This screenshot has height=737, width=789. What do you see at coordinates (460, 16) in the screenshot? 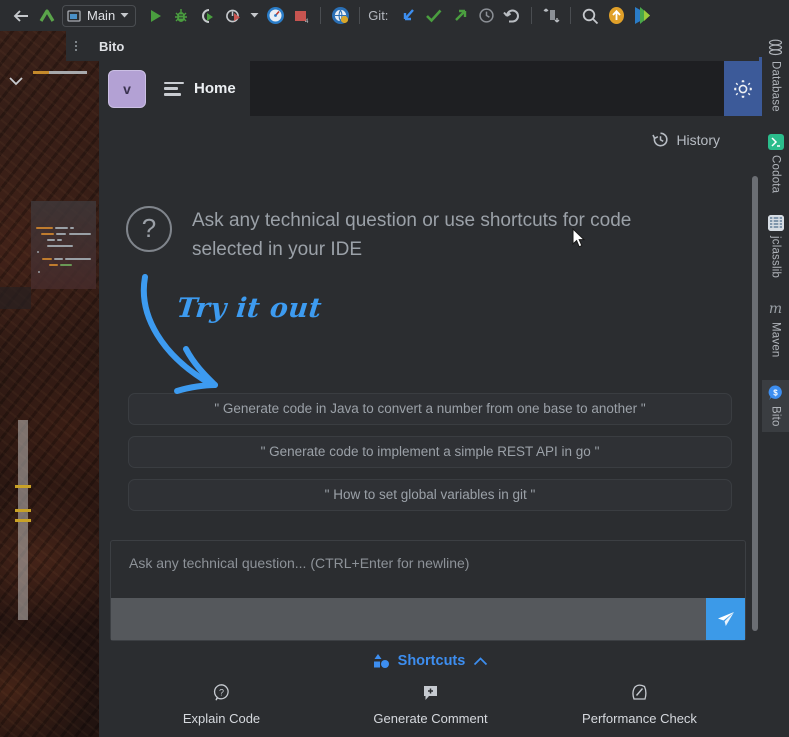
I see `git-push-icon` at bounding box center [460, 16].